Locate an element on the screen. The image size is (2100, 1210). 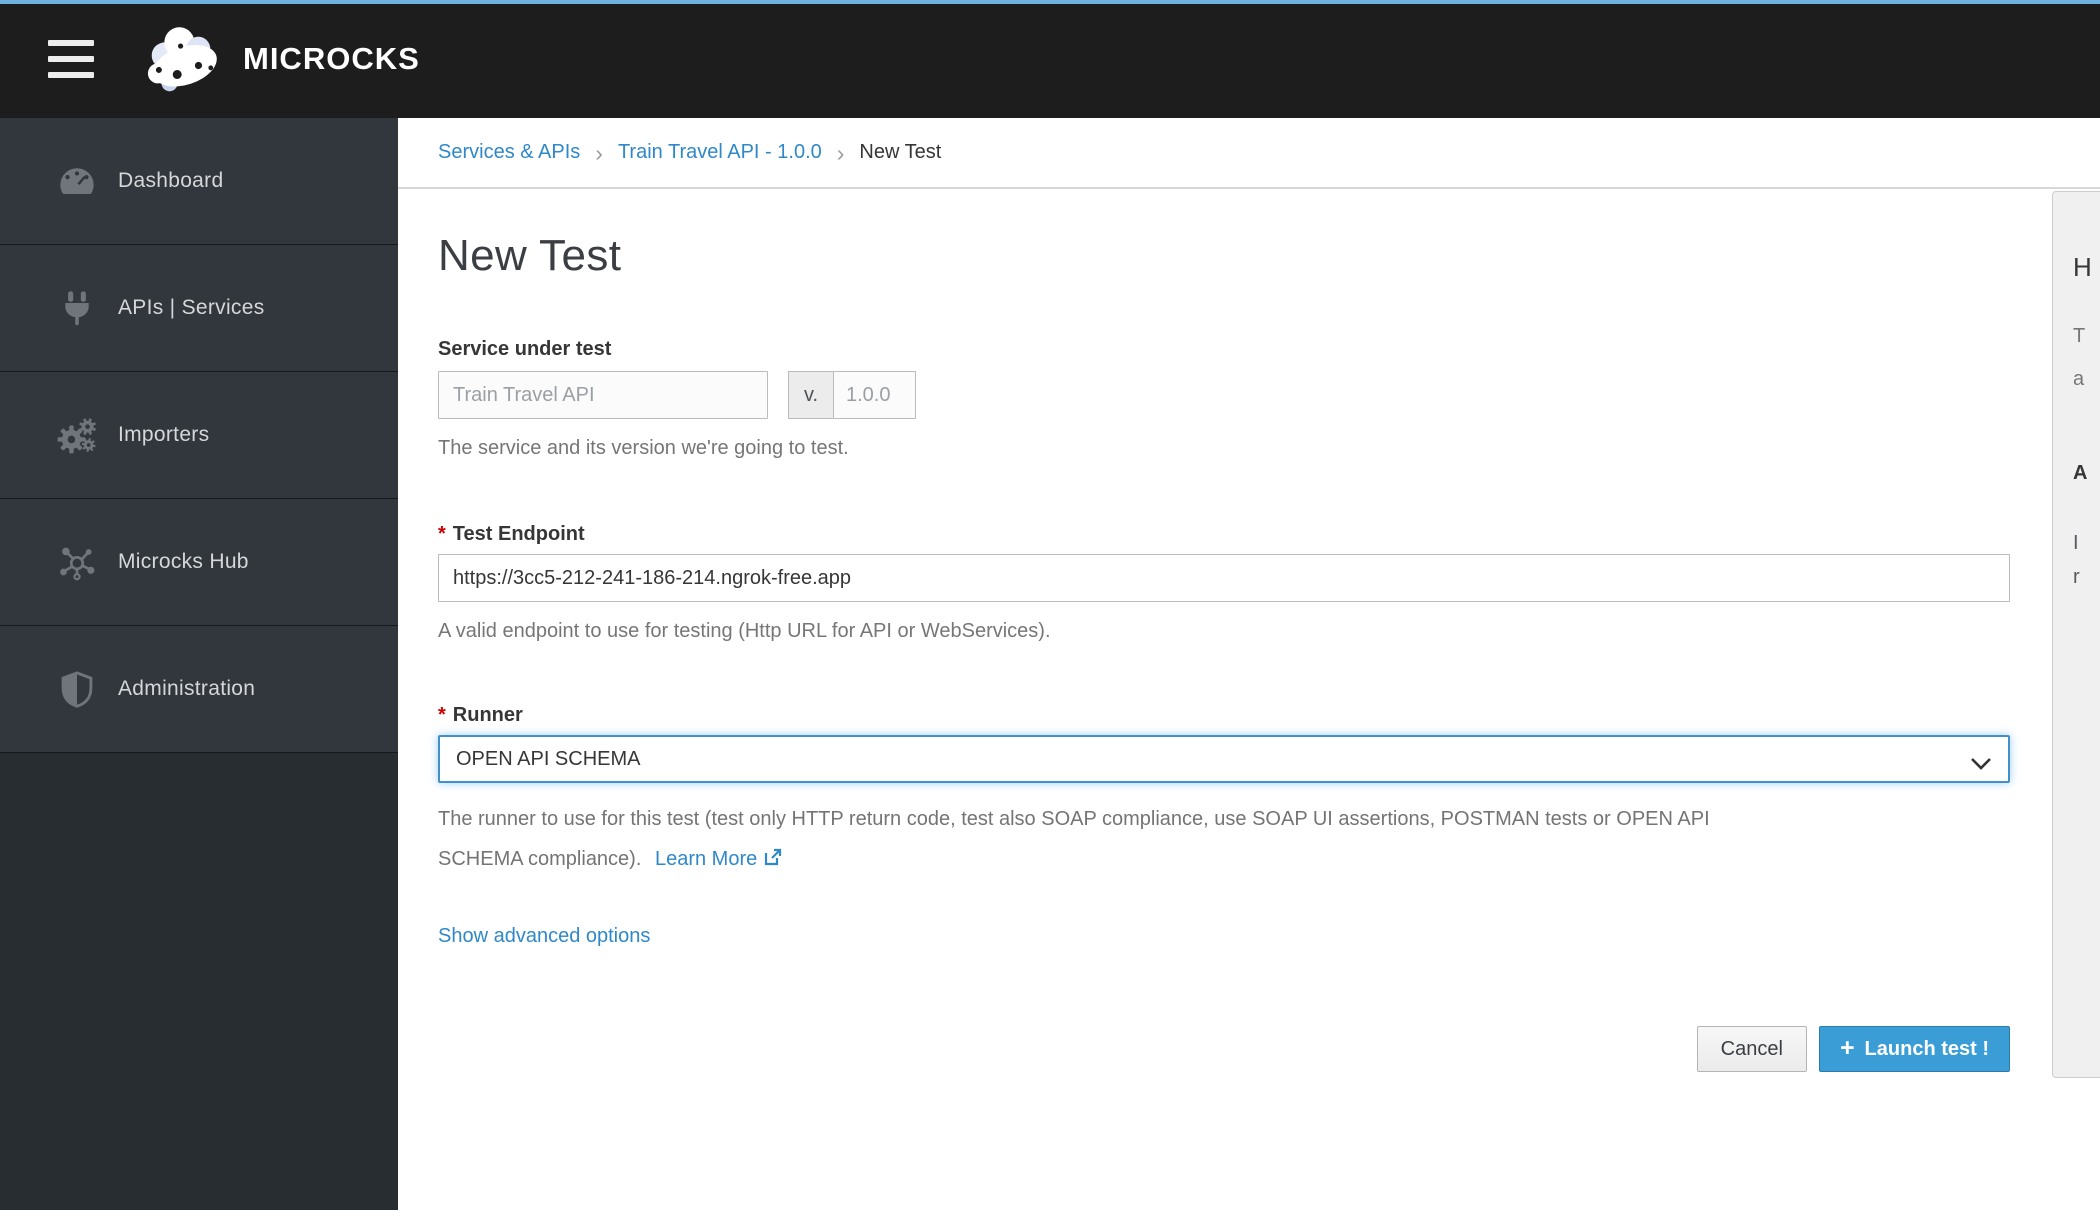
shield-icon is located at coordinates (77, 689).